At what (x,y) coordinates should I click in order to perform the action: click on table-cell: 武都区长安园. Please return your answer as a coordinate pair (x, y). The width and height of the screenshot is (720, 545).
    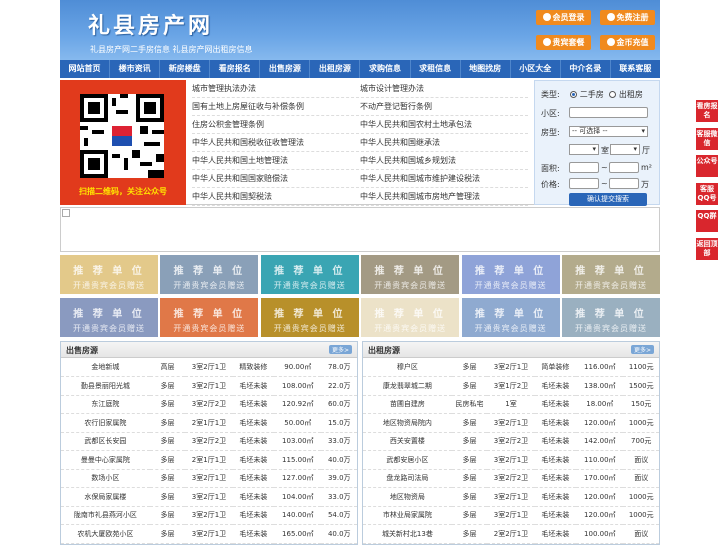
    Looking at the image, I should click on (105, 441).